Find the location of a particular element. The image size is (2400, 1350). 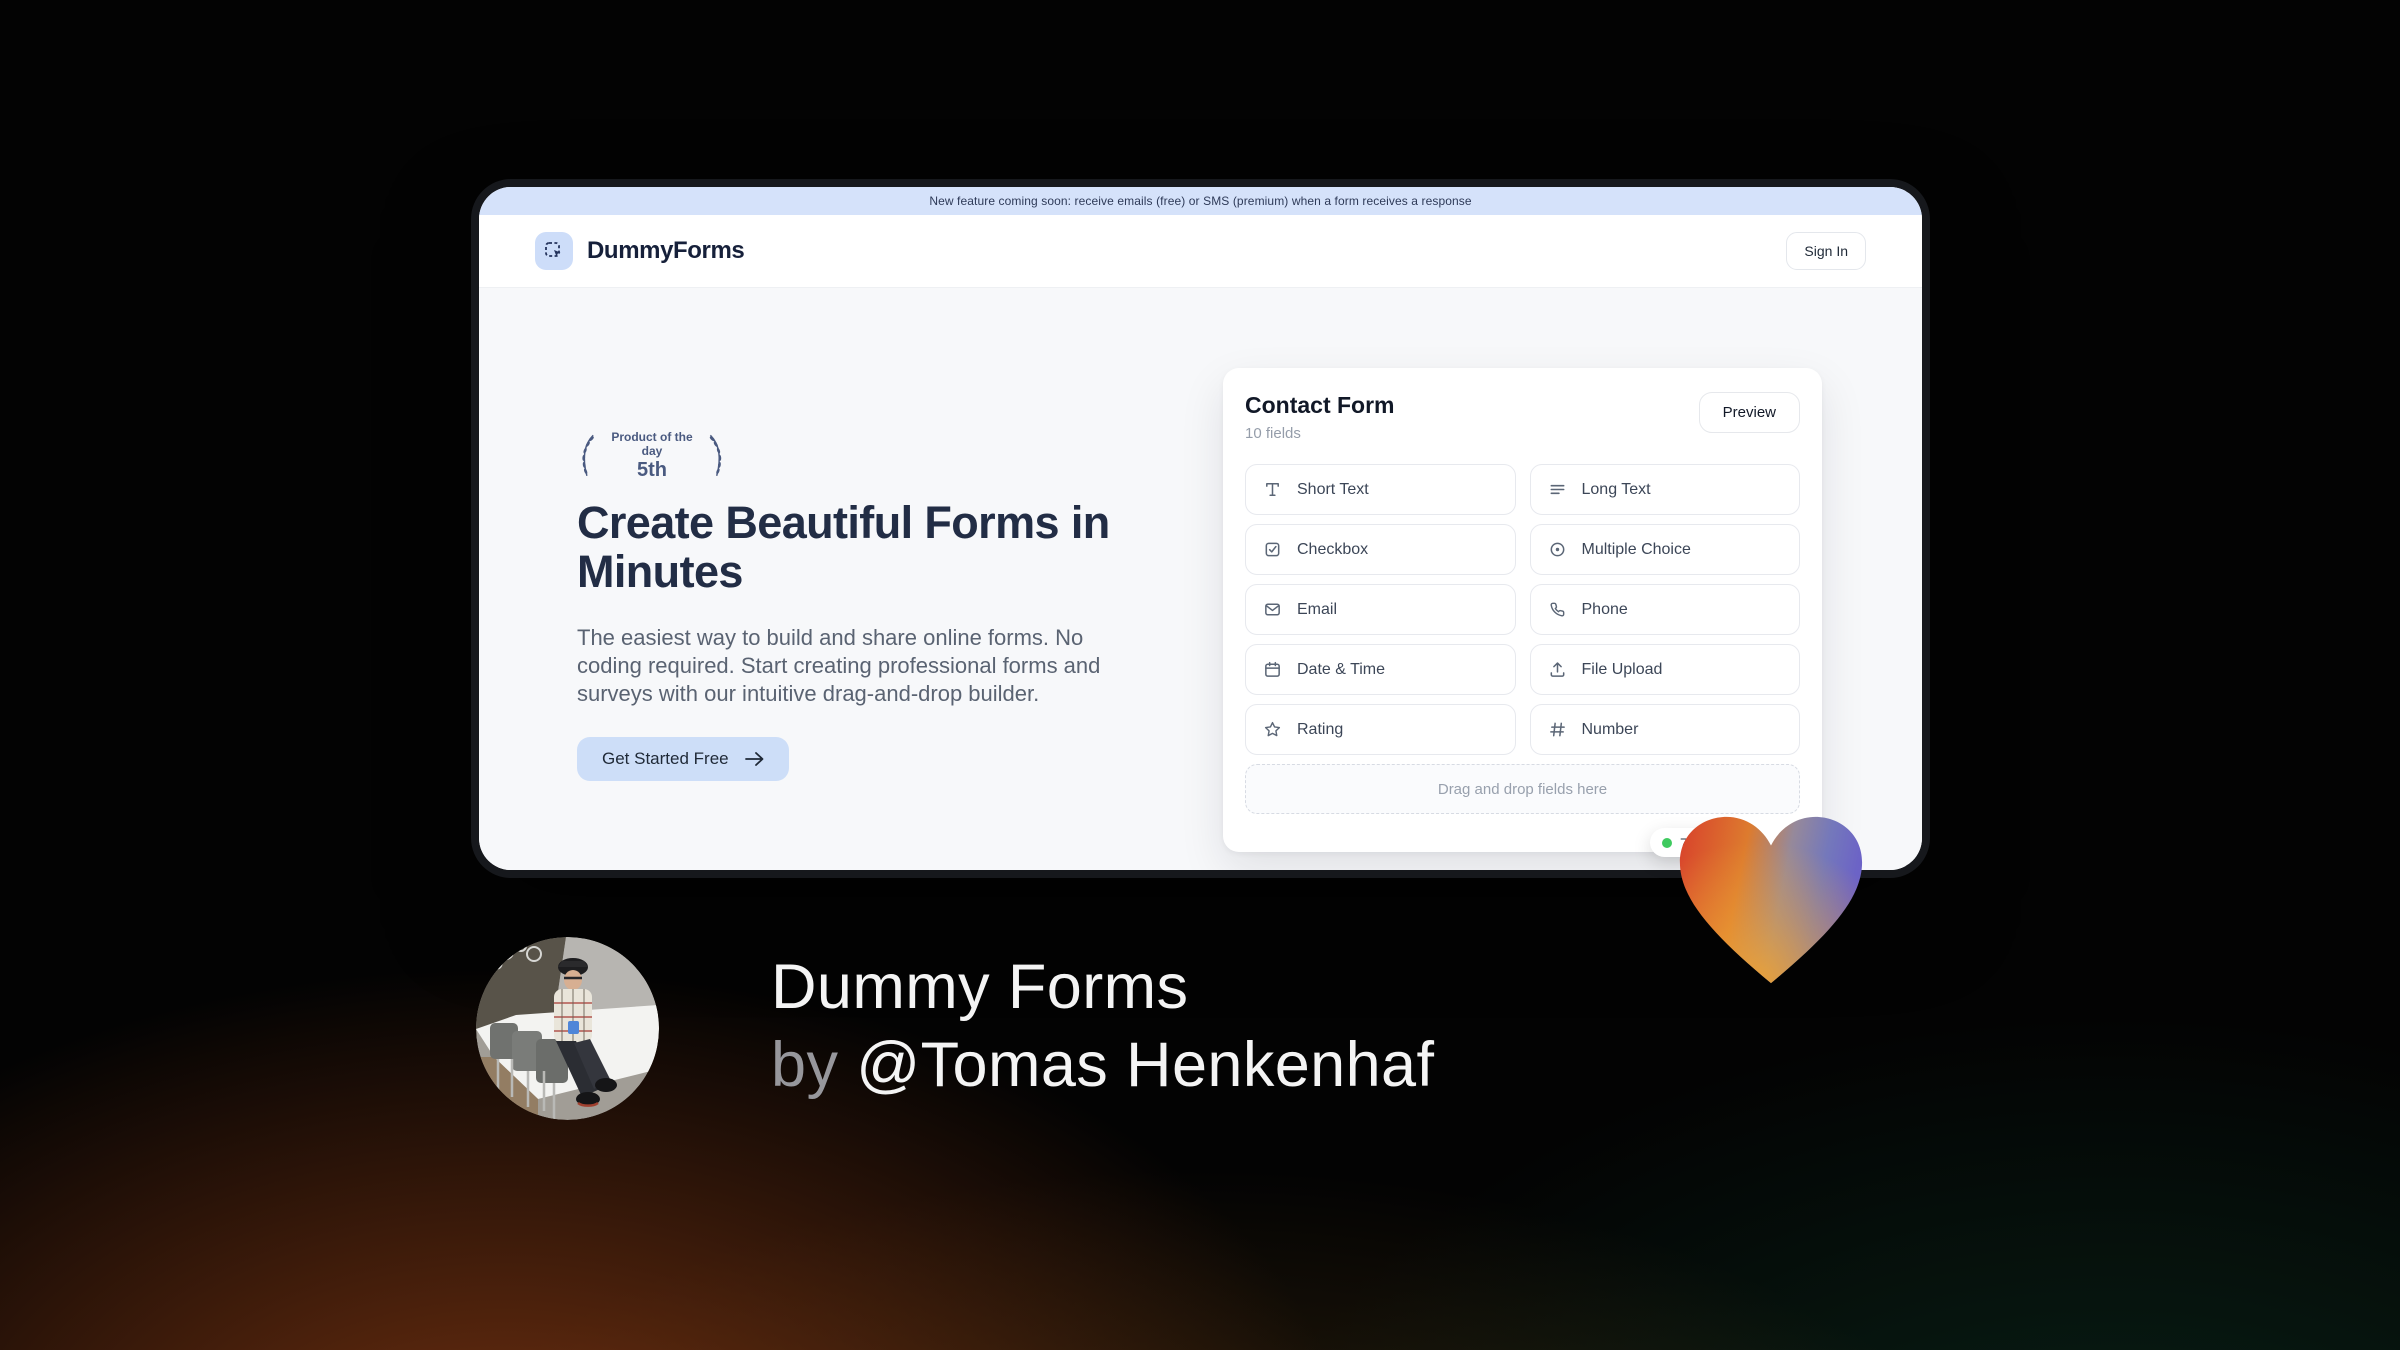

field-email: Email is located at coordinates (1380, 609).